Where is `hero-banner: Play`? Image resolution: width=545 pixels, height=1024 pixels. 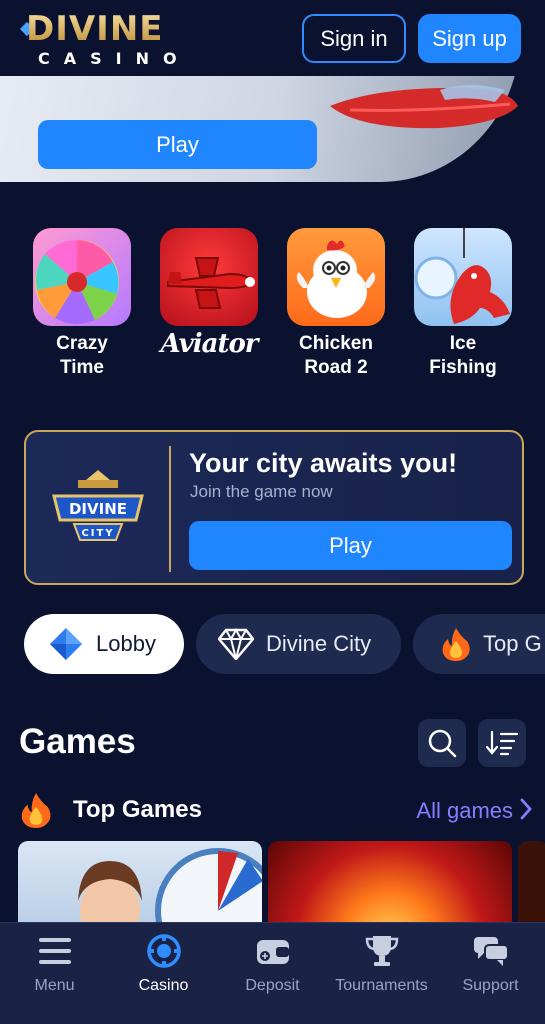
hero-banner: Play is located at coordinates (272, 129).